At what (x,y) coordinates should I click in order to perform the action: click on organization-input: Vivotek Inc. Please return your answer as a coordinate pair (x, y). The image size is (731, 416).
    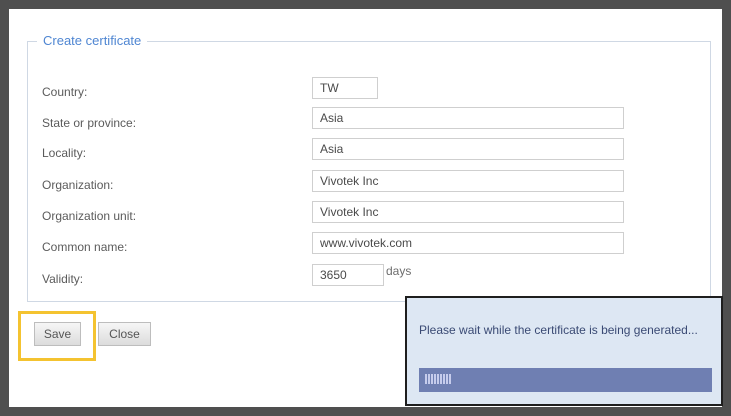
    Looking at the image, I should click on (468, 181).